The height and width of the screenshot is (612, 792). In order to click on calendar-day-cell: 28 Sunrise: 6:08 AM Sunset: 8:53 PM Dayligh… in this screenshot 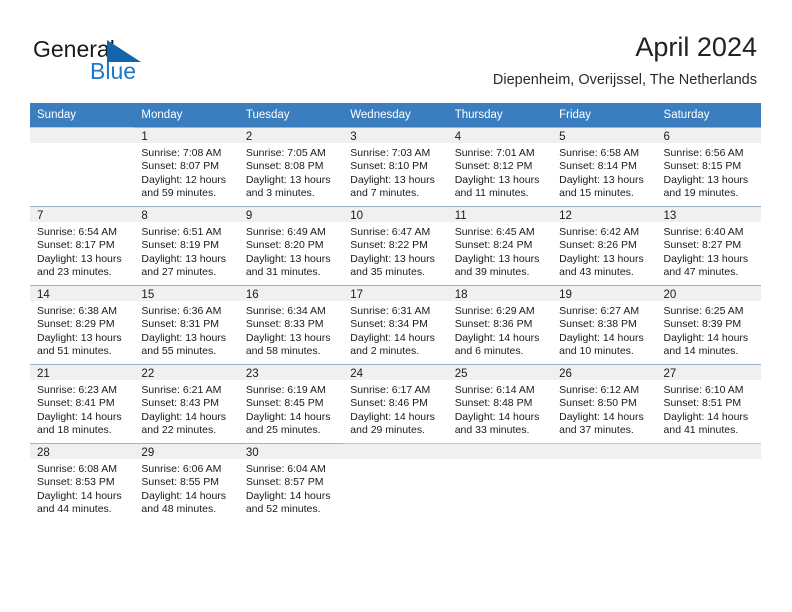, I will do `click(82, 482)`.